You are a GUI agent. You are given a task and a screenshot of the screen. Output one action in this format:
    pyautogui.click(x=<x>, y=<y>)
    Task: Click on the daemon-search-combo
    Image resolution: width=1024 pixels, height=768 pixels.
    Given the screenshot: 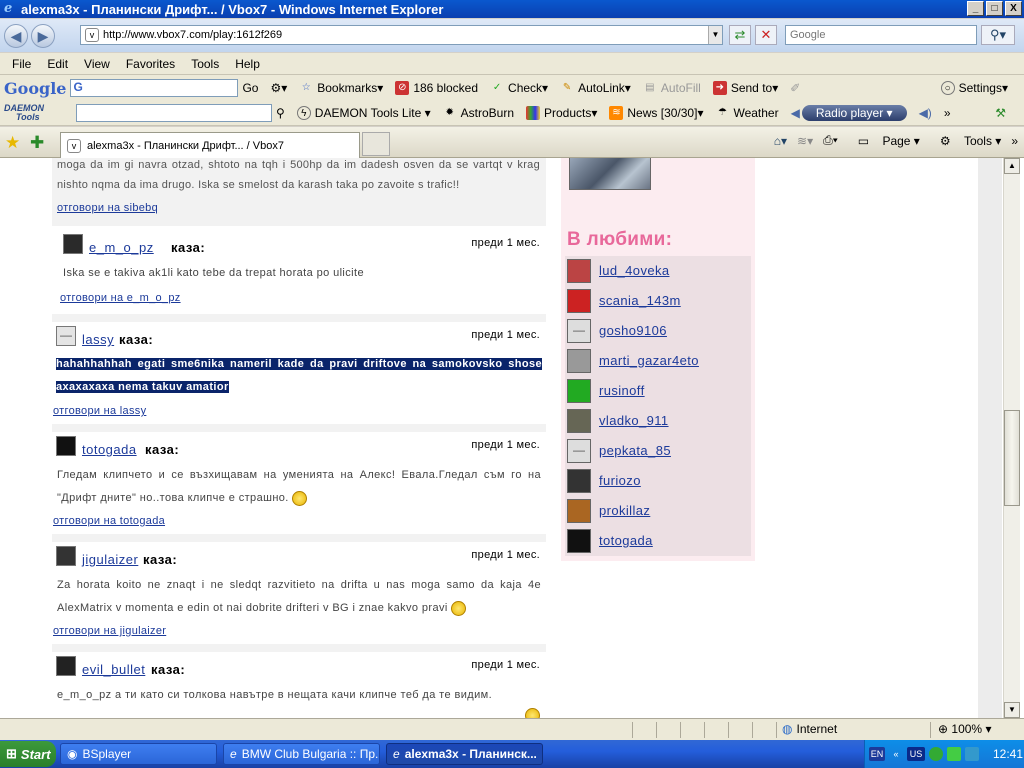 What is the action you would take?
    pyautogui.click(x=174, y=112)
    